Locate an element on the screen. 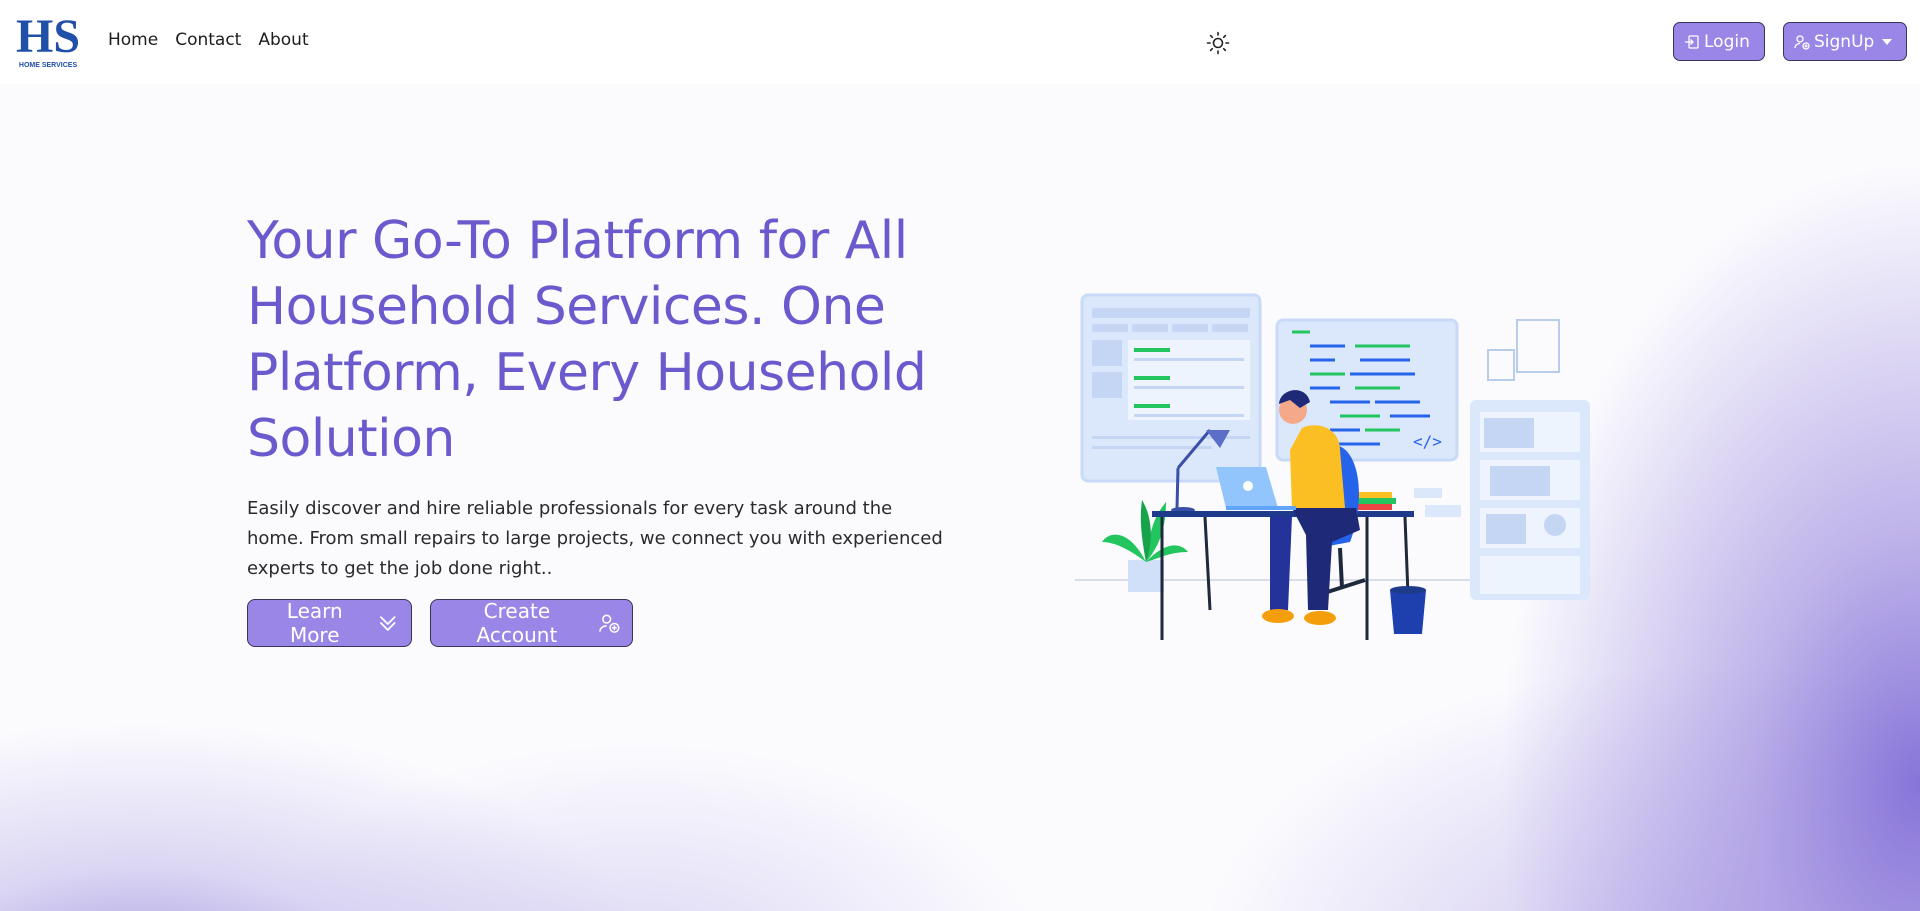 This screenshot has width=1920, height=911. login-button: Login is located at coordinates (1719, 41).